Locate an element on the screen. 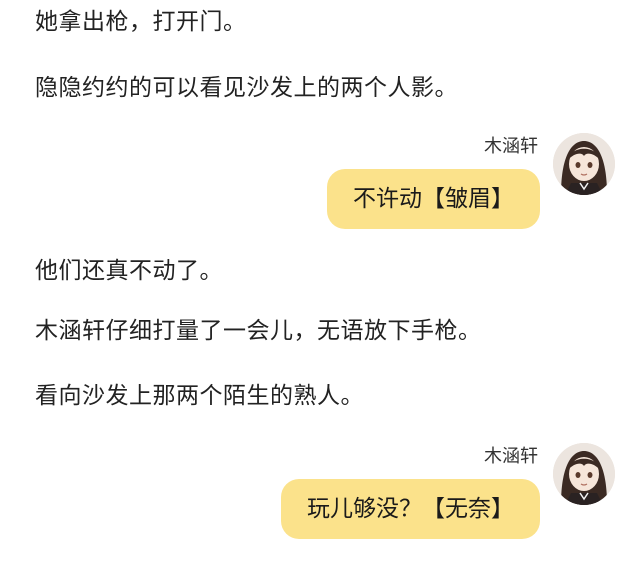  narration-line: 他们还真不动了。 is located at coordinates (129, 271).